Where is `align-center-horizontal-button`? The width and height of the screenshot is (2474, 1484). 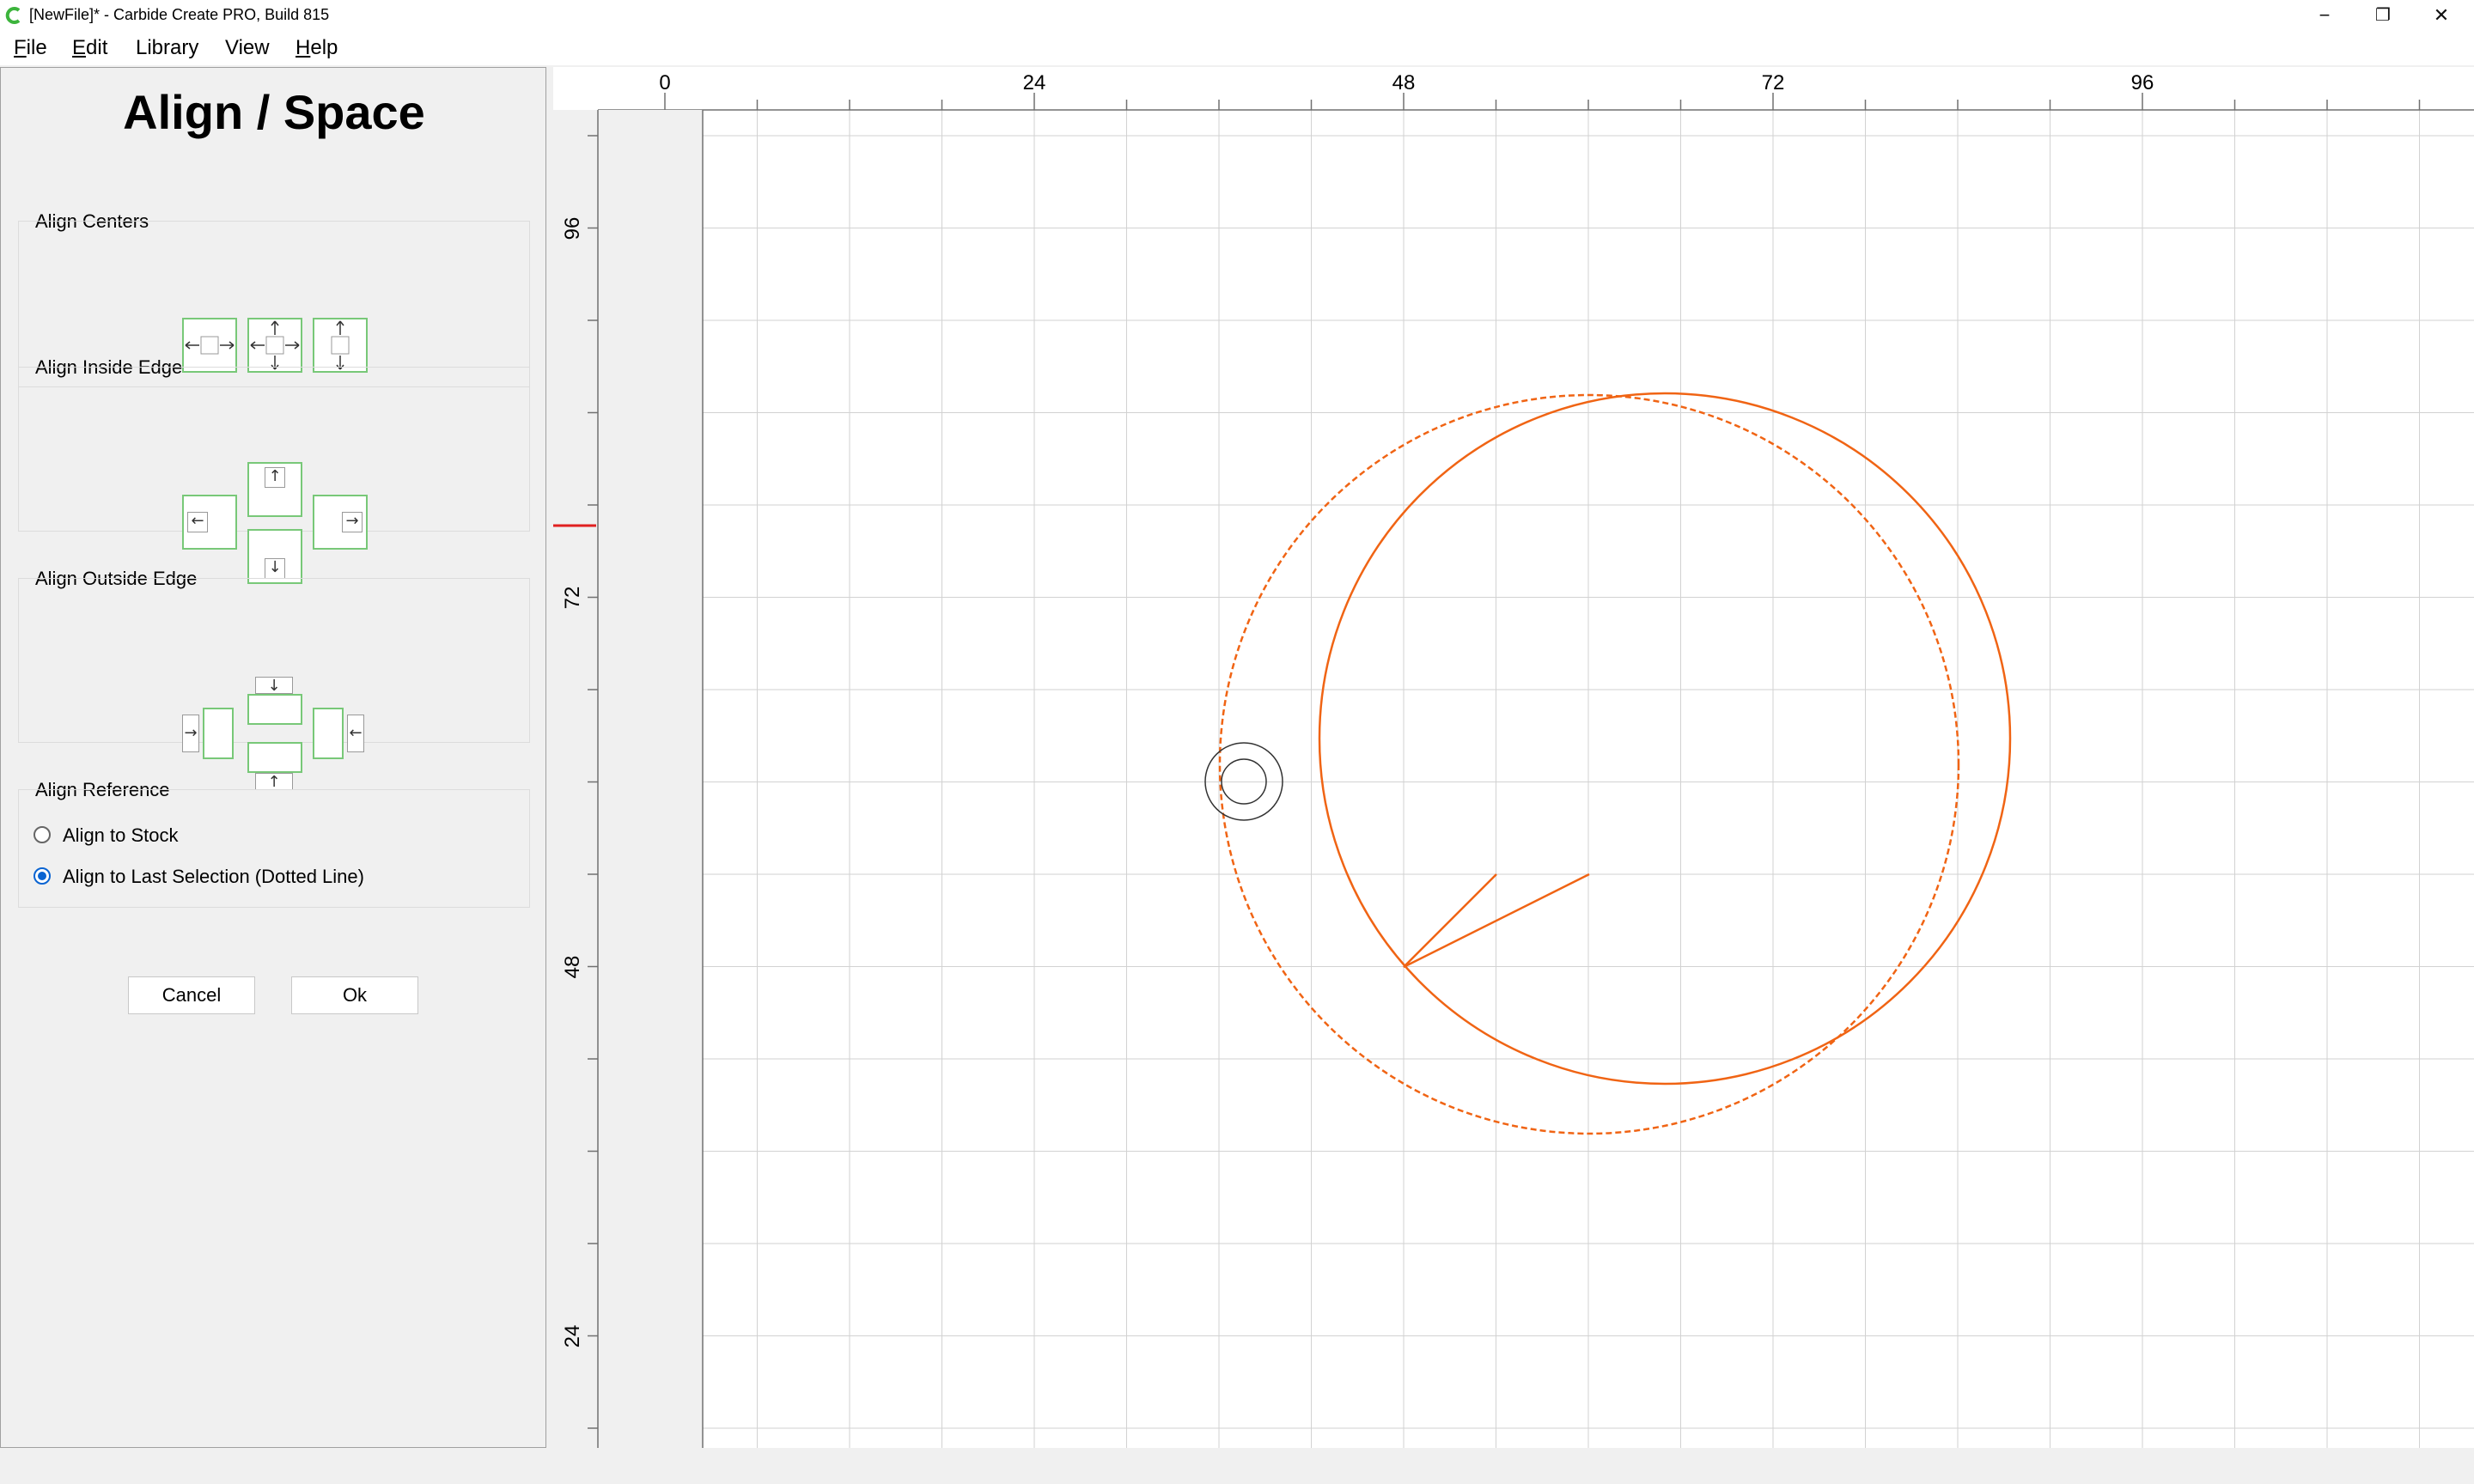
align-center-horizontal-button is located at coordinates (209, 345).